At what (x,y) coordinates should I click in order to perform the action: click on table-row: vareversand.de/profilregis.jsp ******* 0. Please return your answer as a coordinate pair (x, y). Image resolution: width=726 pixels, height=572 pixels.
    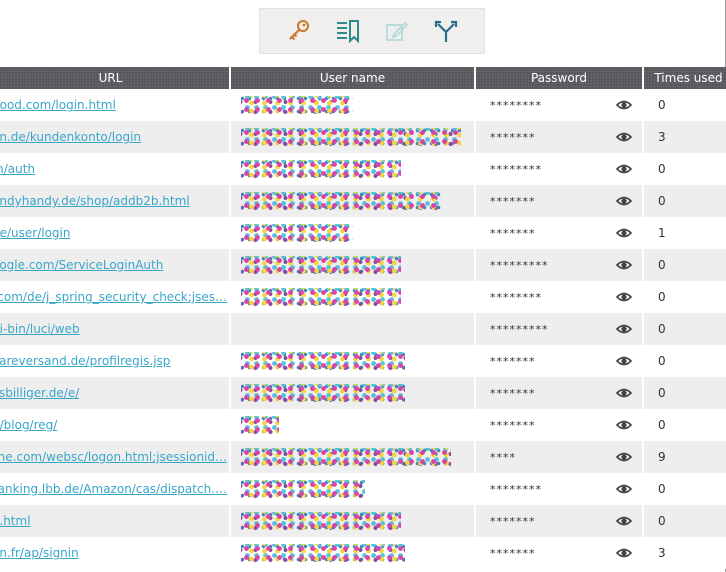
    Looking at the image, I should click on (363, 361).